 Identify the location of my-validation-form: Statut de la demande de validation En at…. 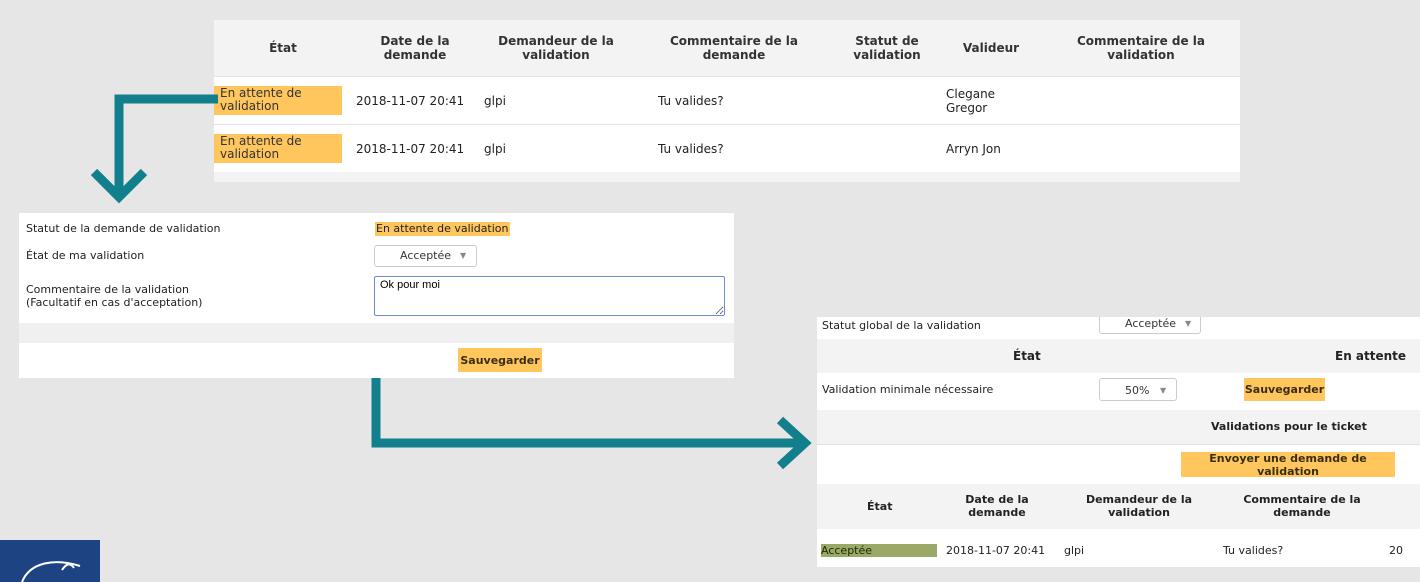
(376, 295).